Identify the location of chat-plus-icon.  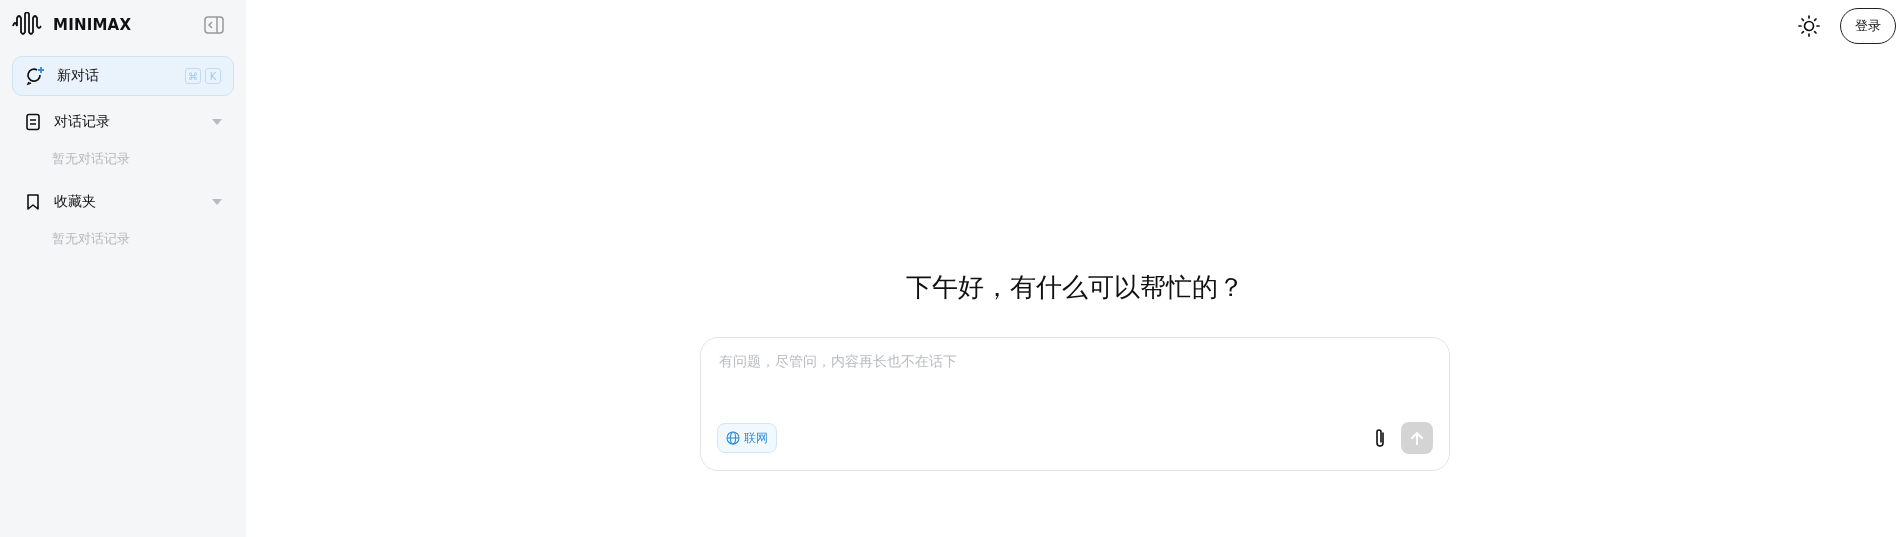
(35, 76).